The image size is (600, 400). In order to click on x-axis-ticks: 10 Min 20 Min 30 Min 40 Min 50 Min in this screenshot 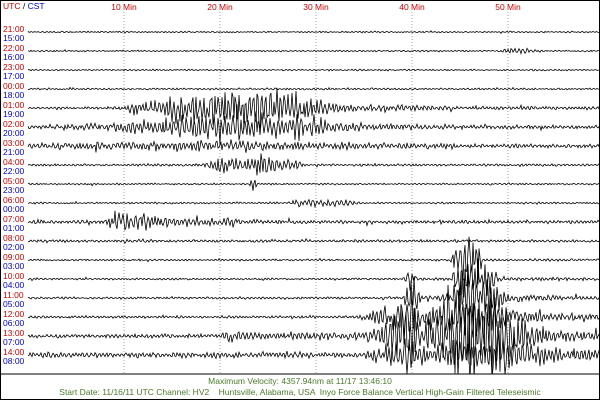, I will do `click(316, 7)`.